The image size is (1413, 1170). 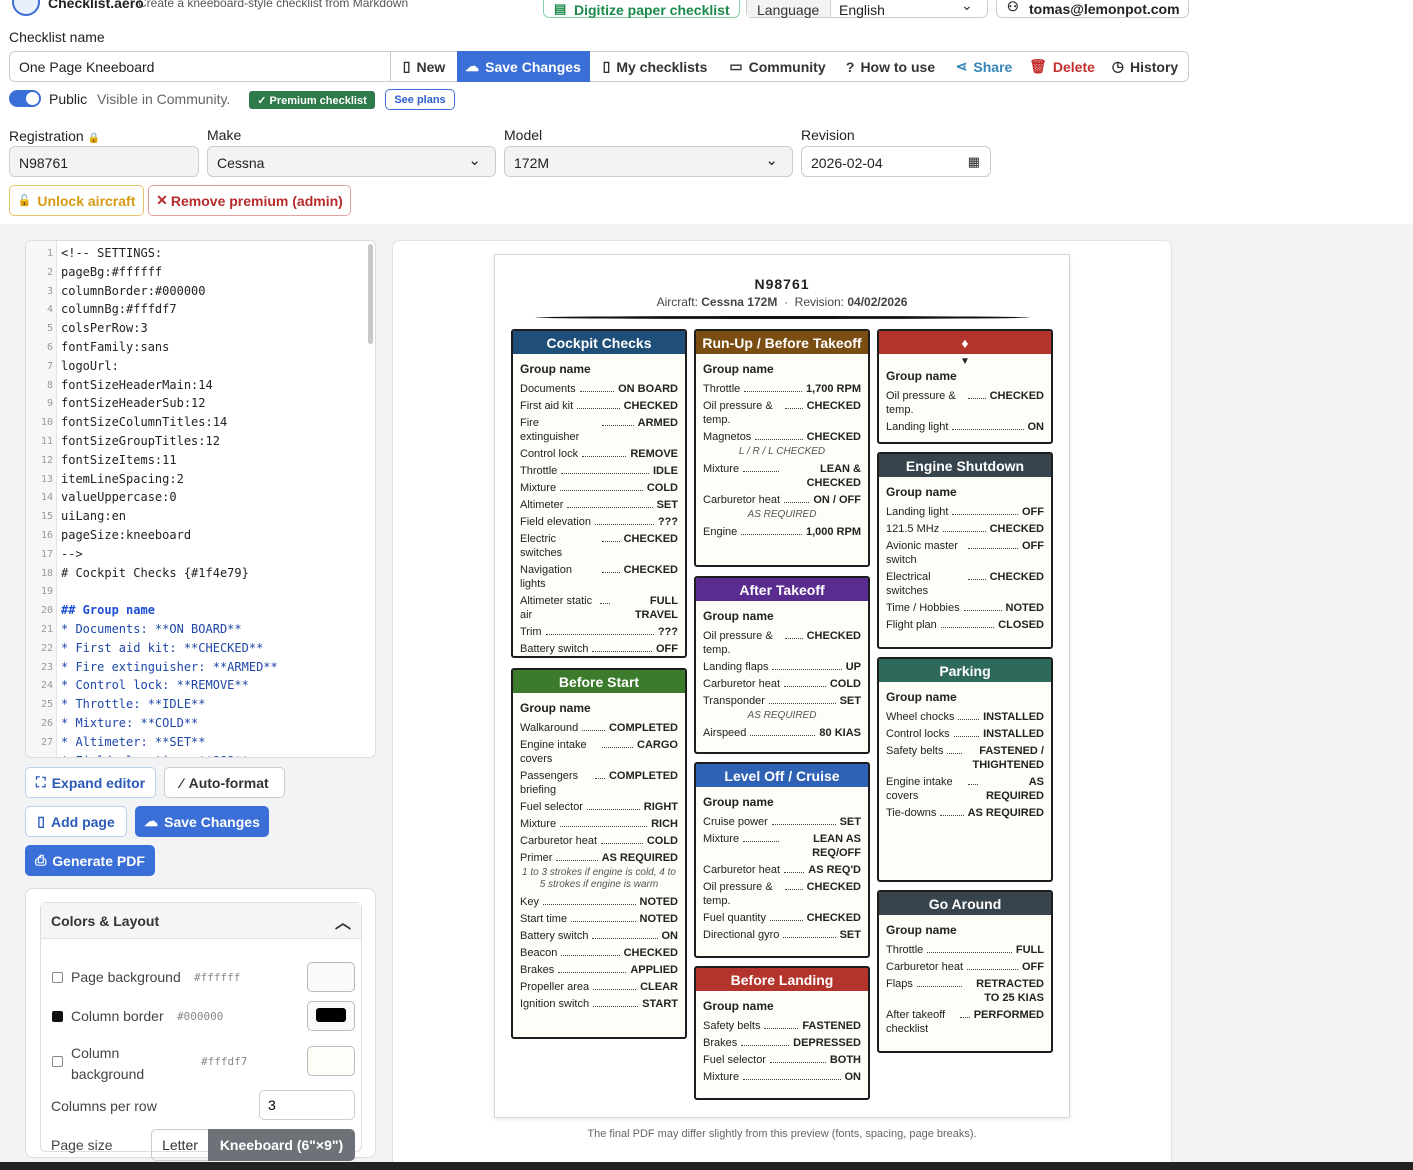 What do you see at coordinates (108, 610) in the screenshot?
I see `code-line: ## Group name` at bounding box center [108, 610].